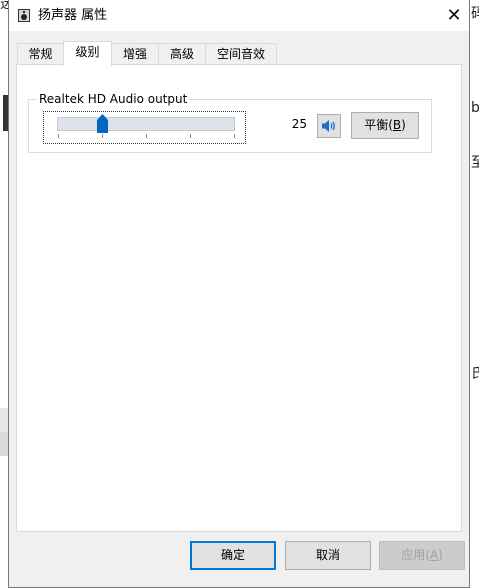 The height and width of the screenshot is (588, 479). I want to click on device-group: Realtek HD Audio output 25 平衡(B), so click(230, 122).